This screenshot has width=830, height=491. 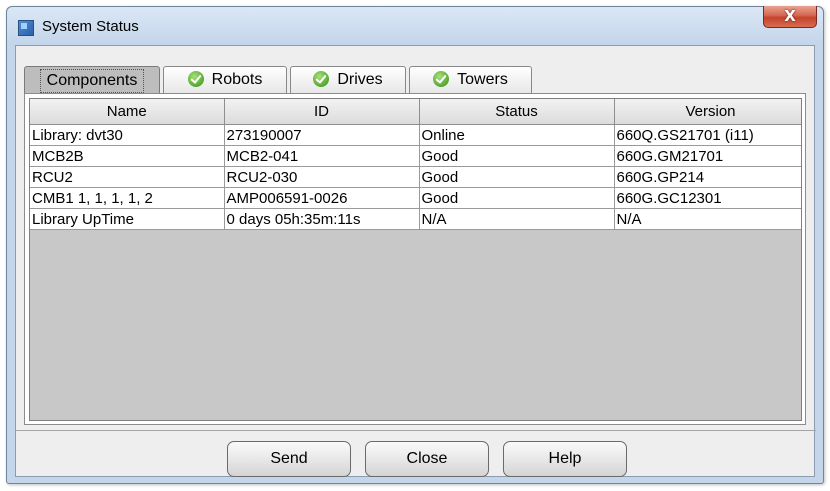 What do you see at coordinates (517, 219) in the screenshot?
I see `cell-status: N/A` at bounding box center [517, 219].